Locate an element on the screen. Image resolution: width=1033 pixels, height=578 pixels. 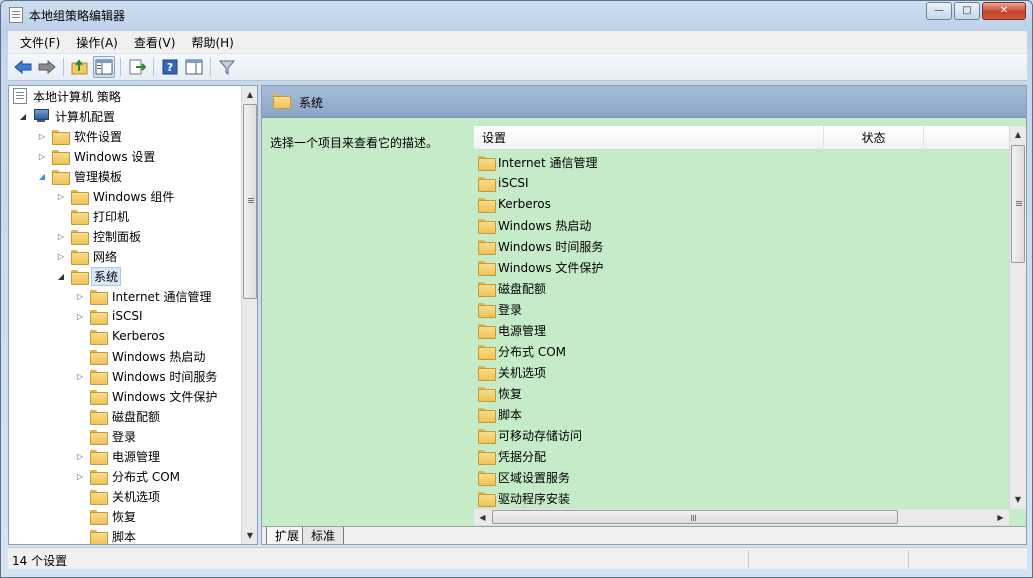
tree-node-system-child: ▷ Windows 时间服务 is located at coordinates (146, 376).